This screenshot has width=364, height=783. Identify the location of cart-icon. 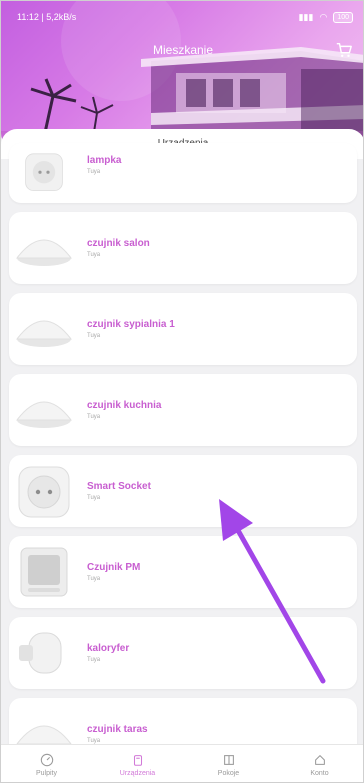
(344, 50).